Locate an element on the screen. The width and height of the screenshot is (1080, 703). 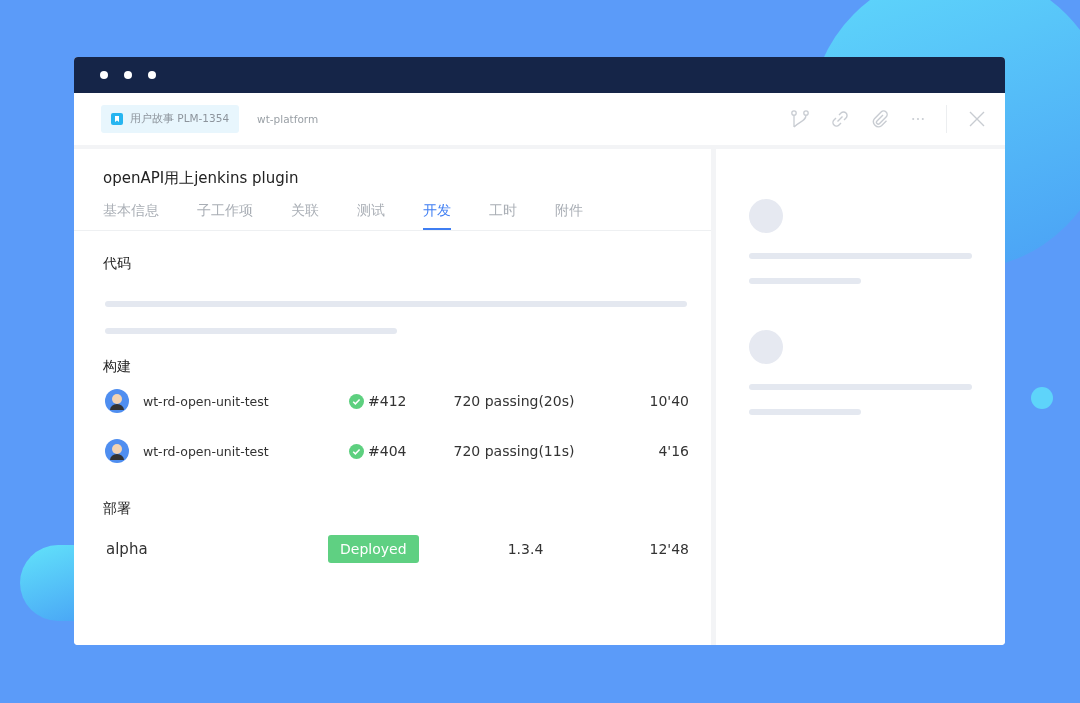
tab: 测试 is located at coordinates (371, 216).